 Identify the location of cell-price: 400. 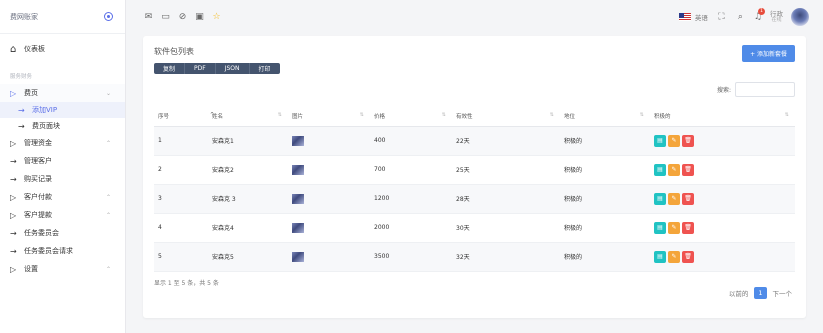
(380, 140).